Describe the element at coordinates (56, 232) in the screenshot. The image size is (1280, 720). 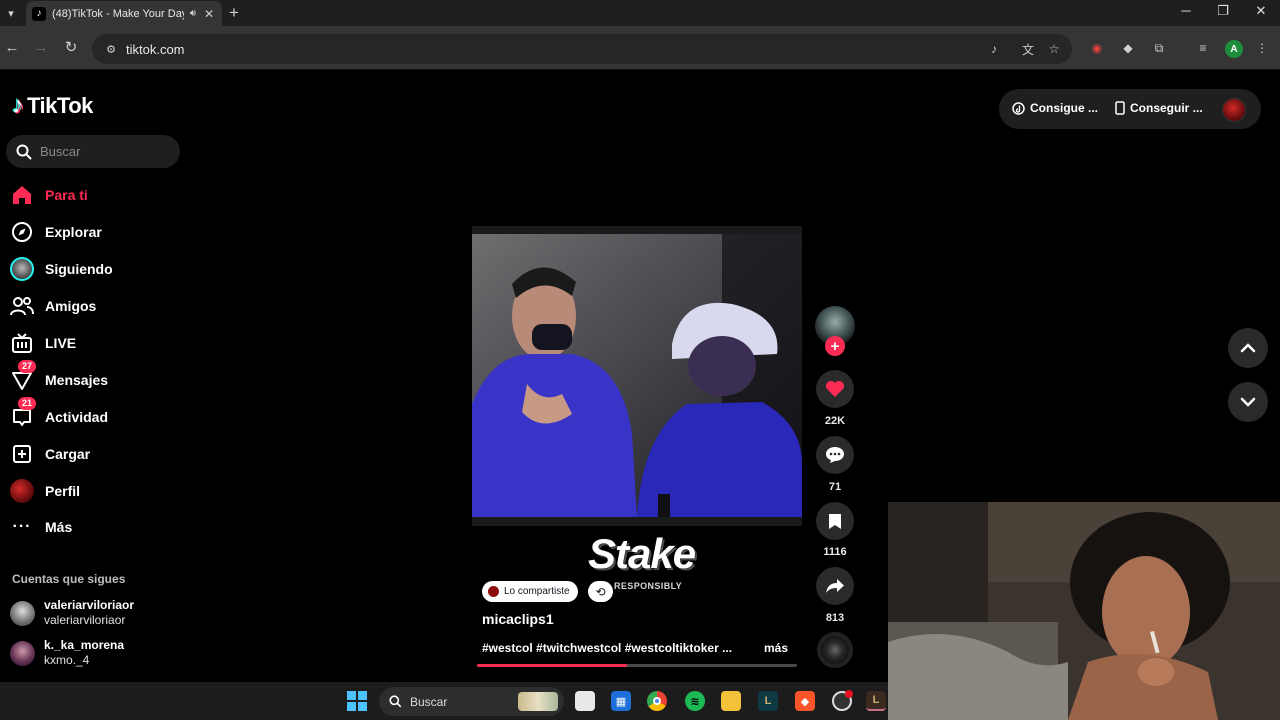
I see `sidebar-item-explorar: Explorar` at that location.